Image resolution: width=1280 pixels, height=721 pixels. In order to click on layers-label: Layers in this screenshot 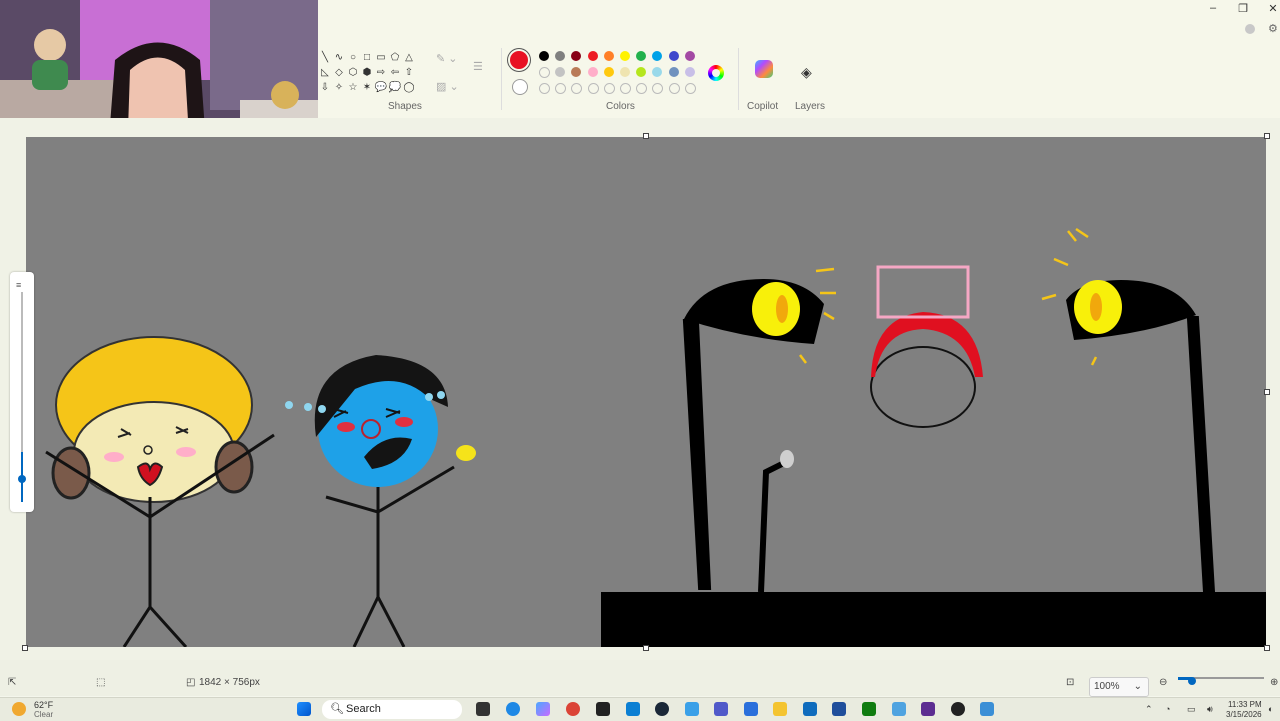, I will do `click(810, 106)`.